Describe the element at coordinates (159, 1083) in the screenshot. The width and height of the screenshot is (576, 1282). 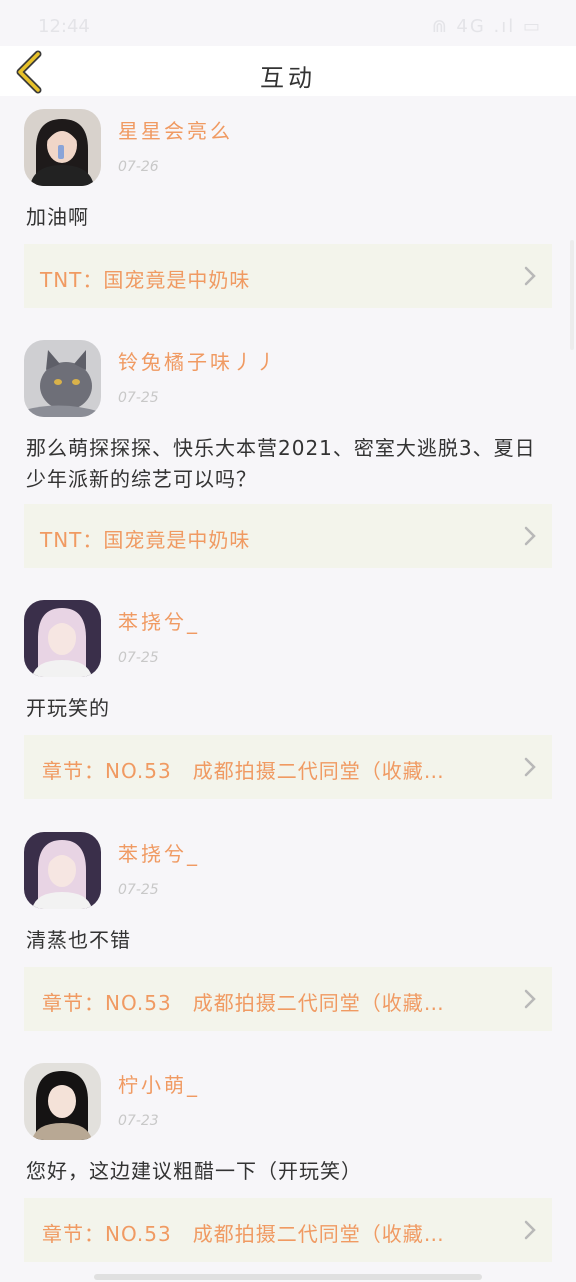
I see `username: 柠小萌_` at that location.